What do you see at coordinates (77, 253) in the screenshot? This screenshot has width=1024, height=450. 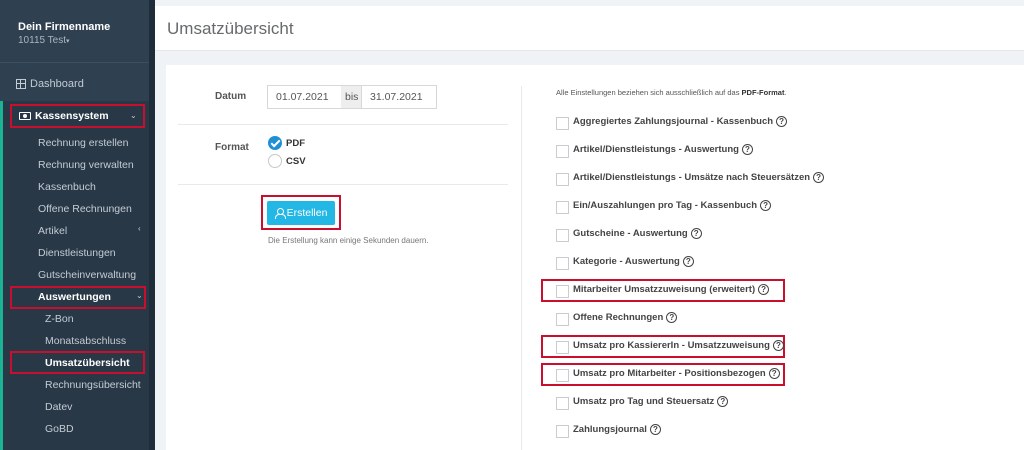 I see `sidebar-item-dienstleistungen: Dienstleistungen` at bounding box center [77, 253].